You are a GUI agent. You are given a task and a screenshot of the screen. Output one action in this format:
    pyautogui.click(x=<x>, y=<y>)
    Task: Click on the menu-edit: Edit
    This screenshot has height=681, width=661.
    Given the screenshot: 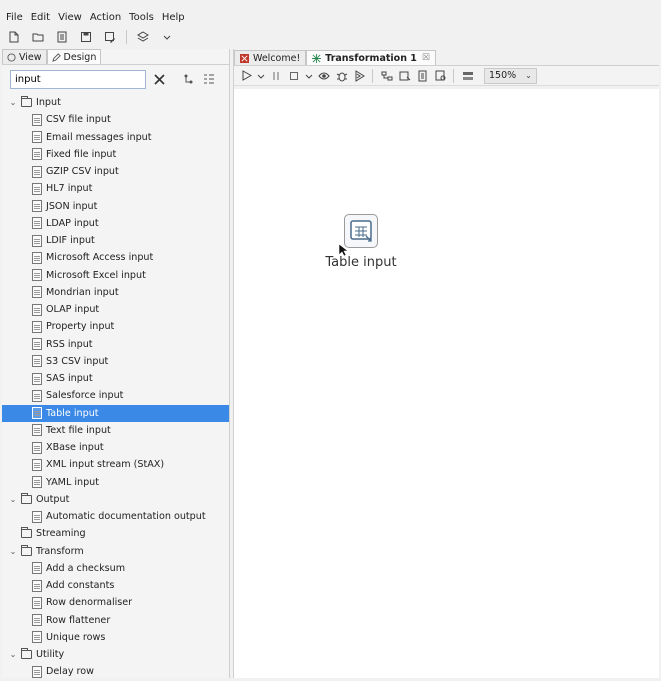 What is the action you would take?
    pyautogui.click(x=42, y=17)
    